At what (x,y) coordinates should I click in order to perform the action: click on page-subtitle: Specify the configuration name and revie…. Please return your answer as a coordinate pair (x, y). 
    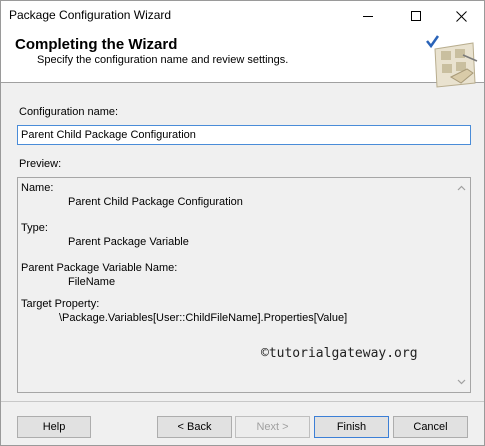
    Looking at the image, I should click on (163, 60).